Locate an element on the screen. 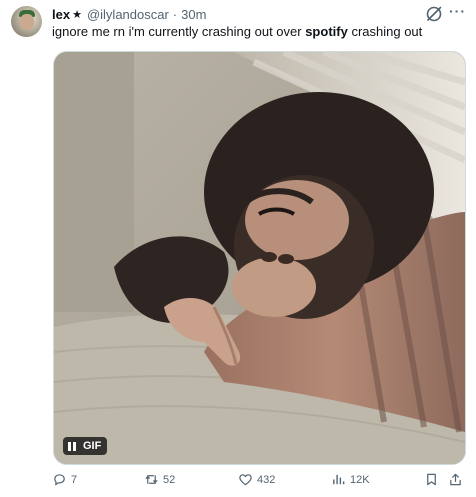  star-badge: ★ is located at coordinates (77, 14).